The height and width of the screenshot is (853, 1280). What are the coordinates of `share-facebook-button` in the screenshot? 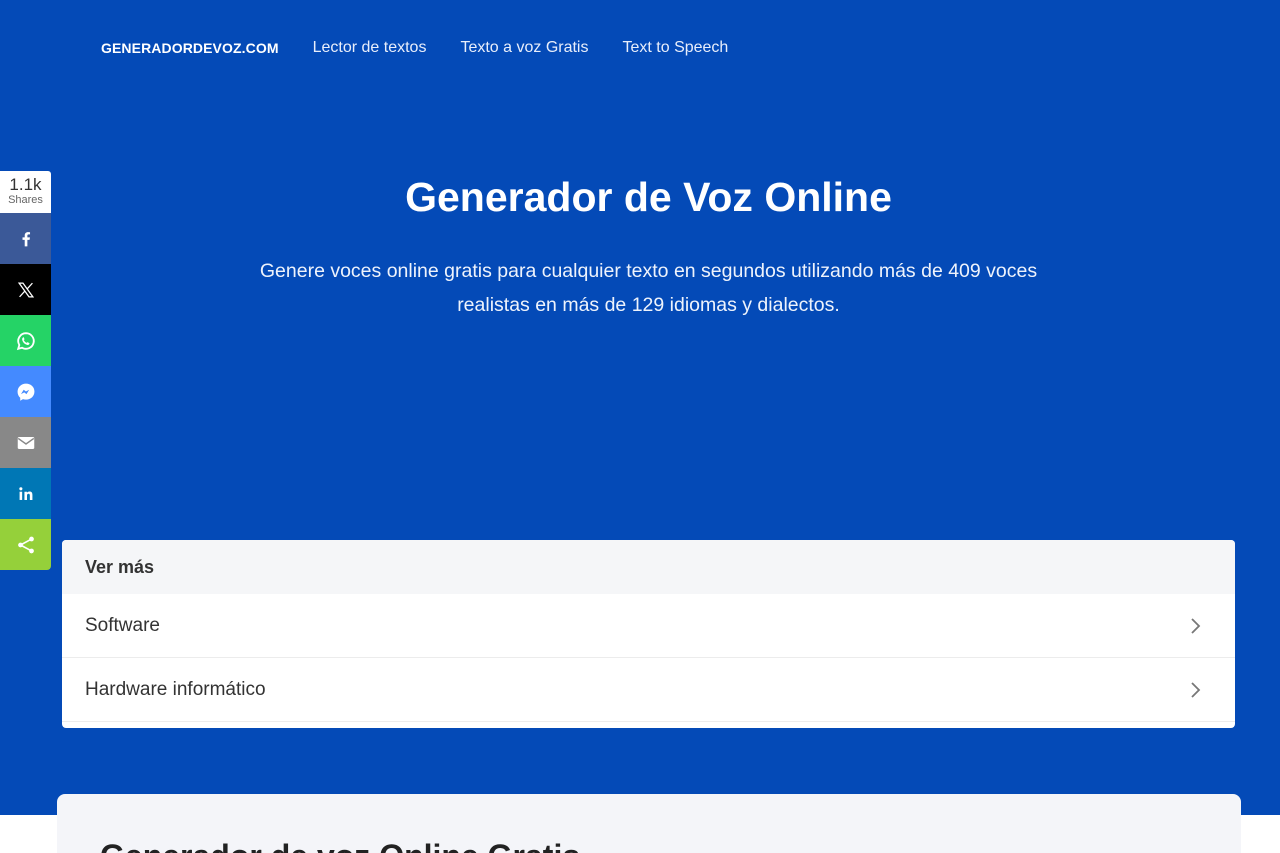 It's located at (25, 238).